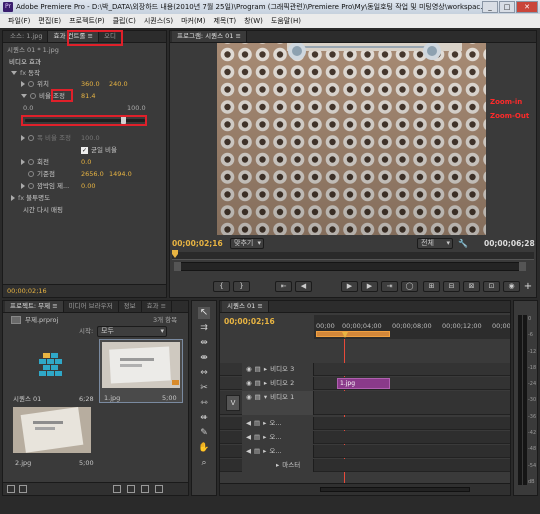  I want to click on goto-in-button: ⇤, so click(283, 286).